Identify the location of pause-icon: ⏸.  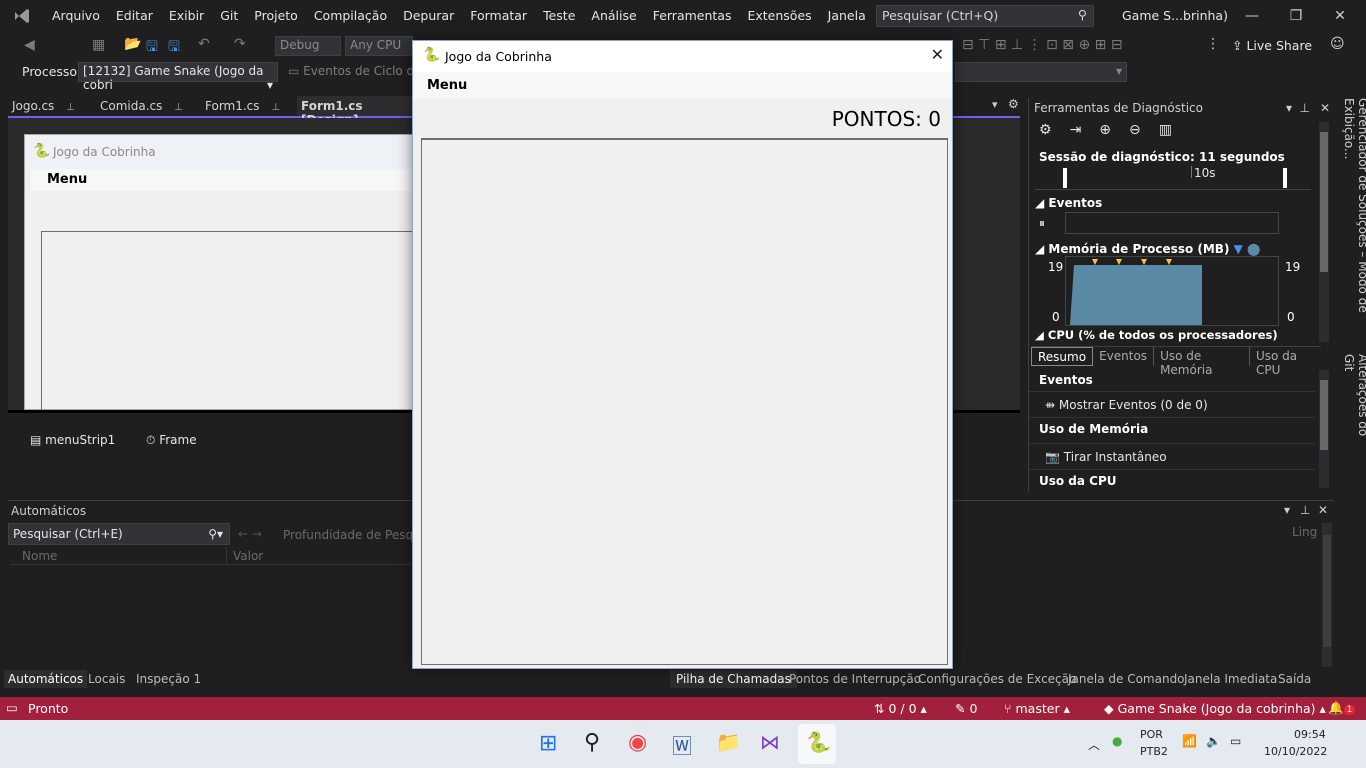
(1042, 223).